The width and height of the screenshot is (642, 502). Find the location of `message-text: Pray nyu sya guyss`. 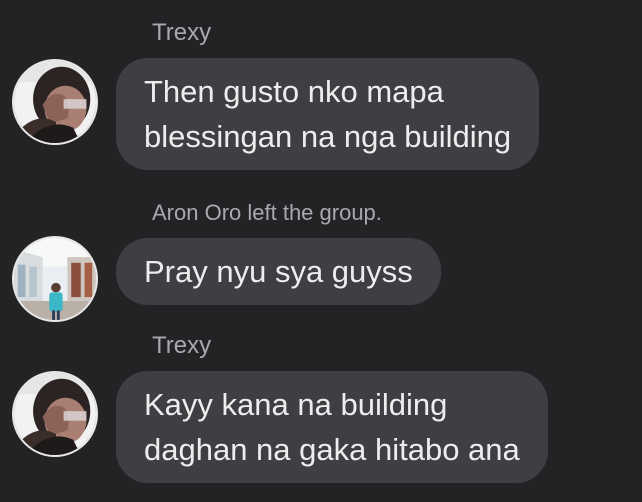

message-text: Pray nyu sya guyss is located at coordinates (278, 271).